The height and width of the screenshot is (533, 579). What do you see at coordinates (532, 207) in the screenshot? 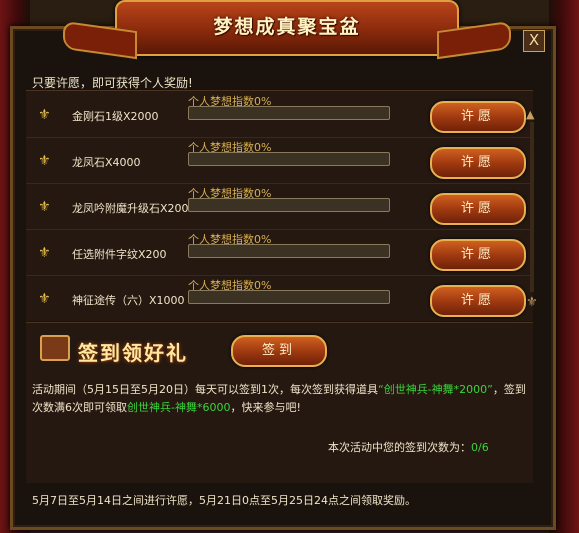
I see `scrollbar-track` at bounding box center [532, 207].